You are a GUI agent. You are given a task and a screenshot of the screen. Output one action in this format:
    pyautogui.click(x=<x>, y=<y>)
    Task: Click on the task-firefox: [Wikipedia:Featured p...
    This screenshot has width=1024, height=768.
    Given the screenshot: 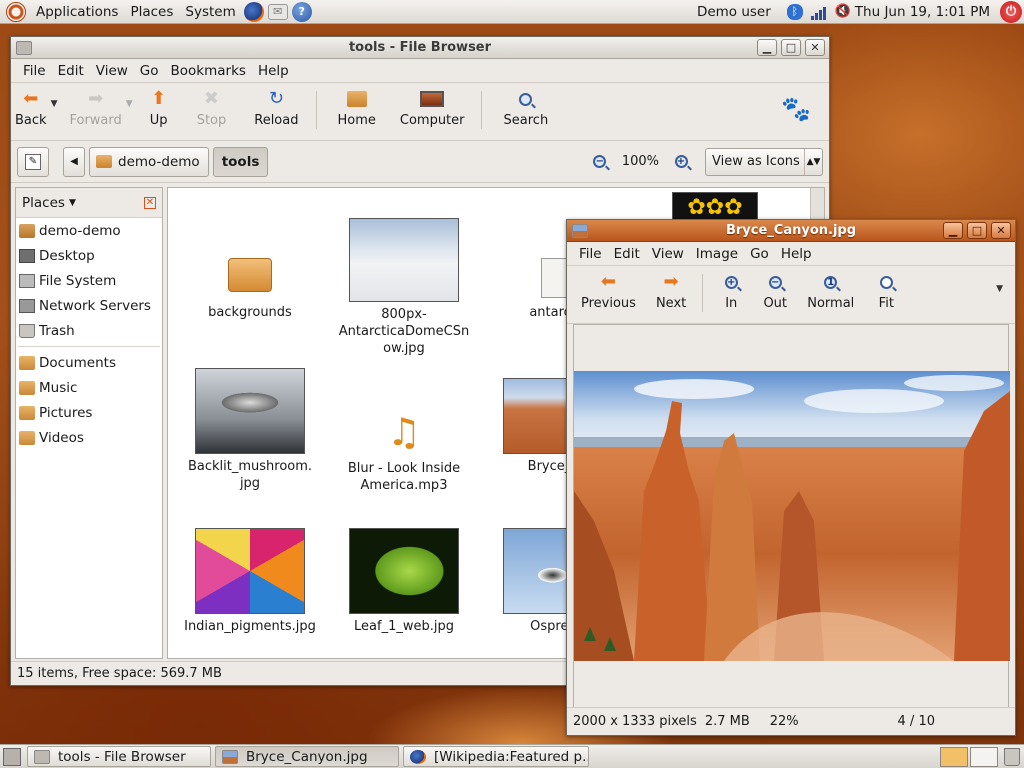 What is the action you would take?
    pyautogui.click(x=496, y=756)
    